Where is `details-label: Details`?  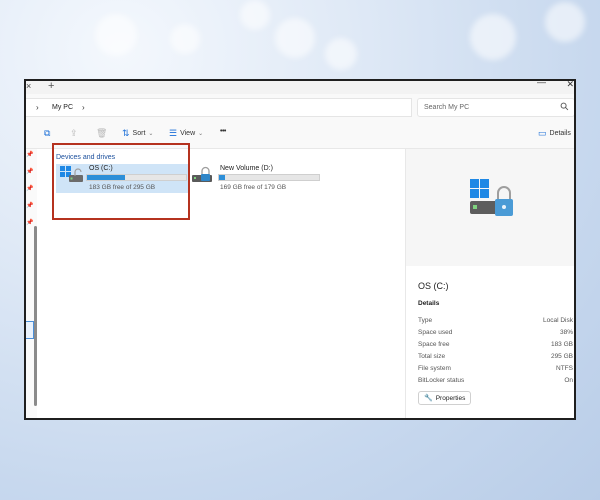
details-label: Details is located at coordinates (560, 133).